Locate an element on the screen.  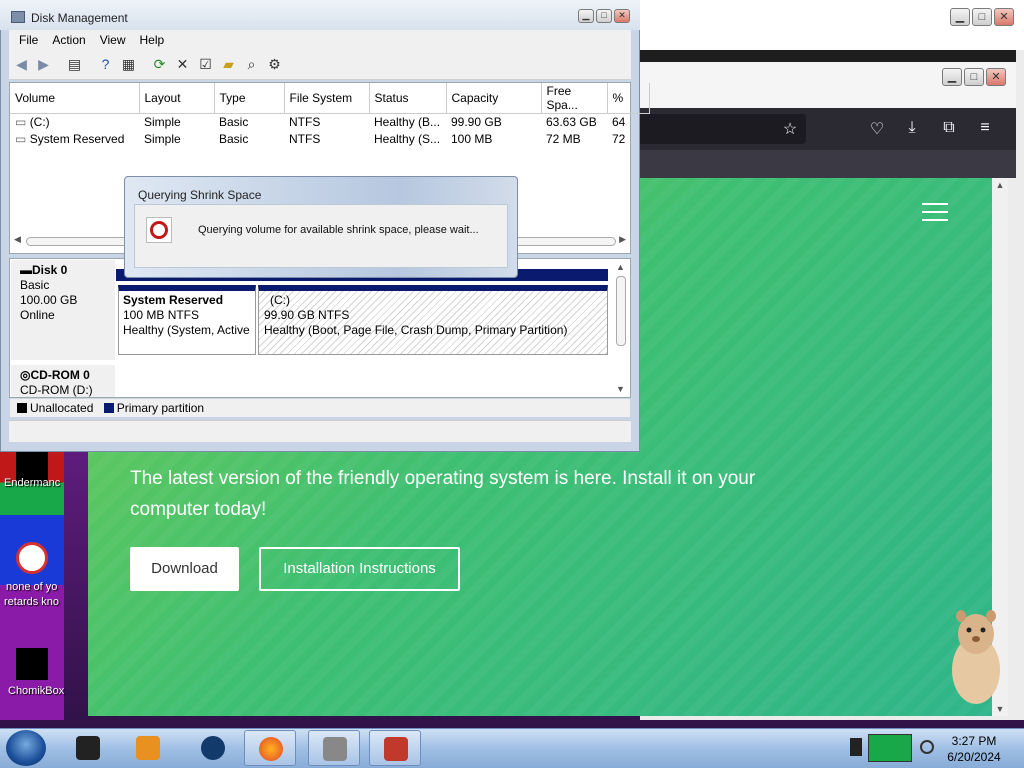
clock-date: 6/20/2024 is located at coordinates (974, 757).